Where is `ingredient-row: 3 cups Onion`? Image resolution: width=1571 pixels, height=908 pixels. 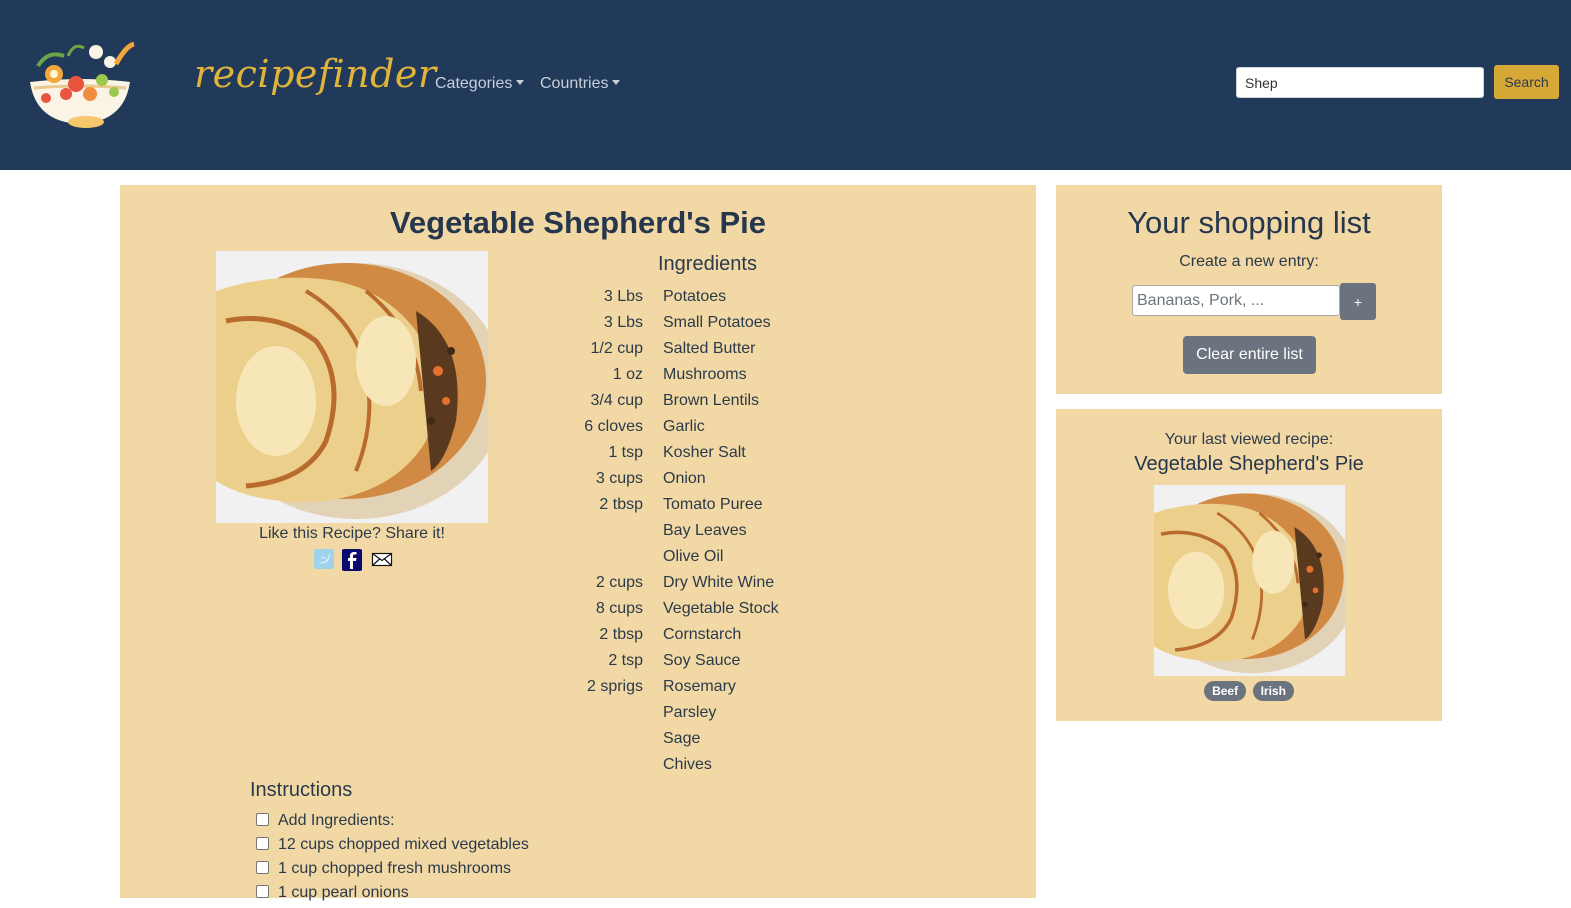 ingredient-row: 3 cups Onion is located at coordinates (578, 483).